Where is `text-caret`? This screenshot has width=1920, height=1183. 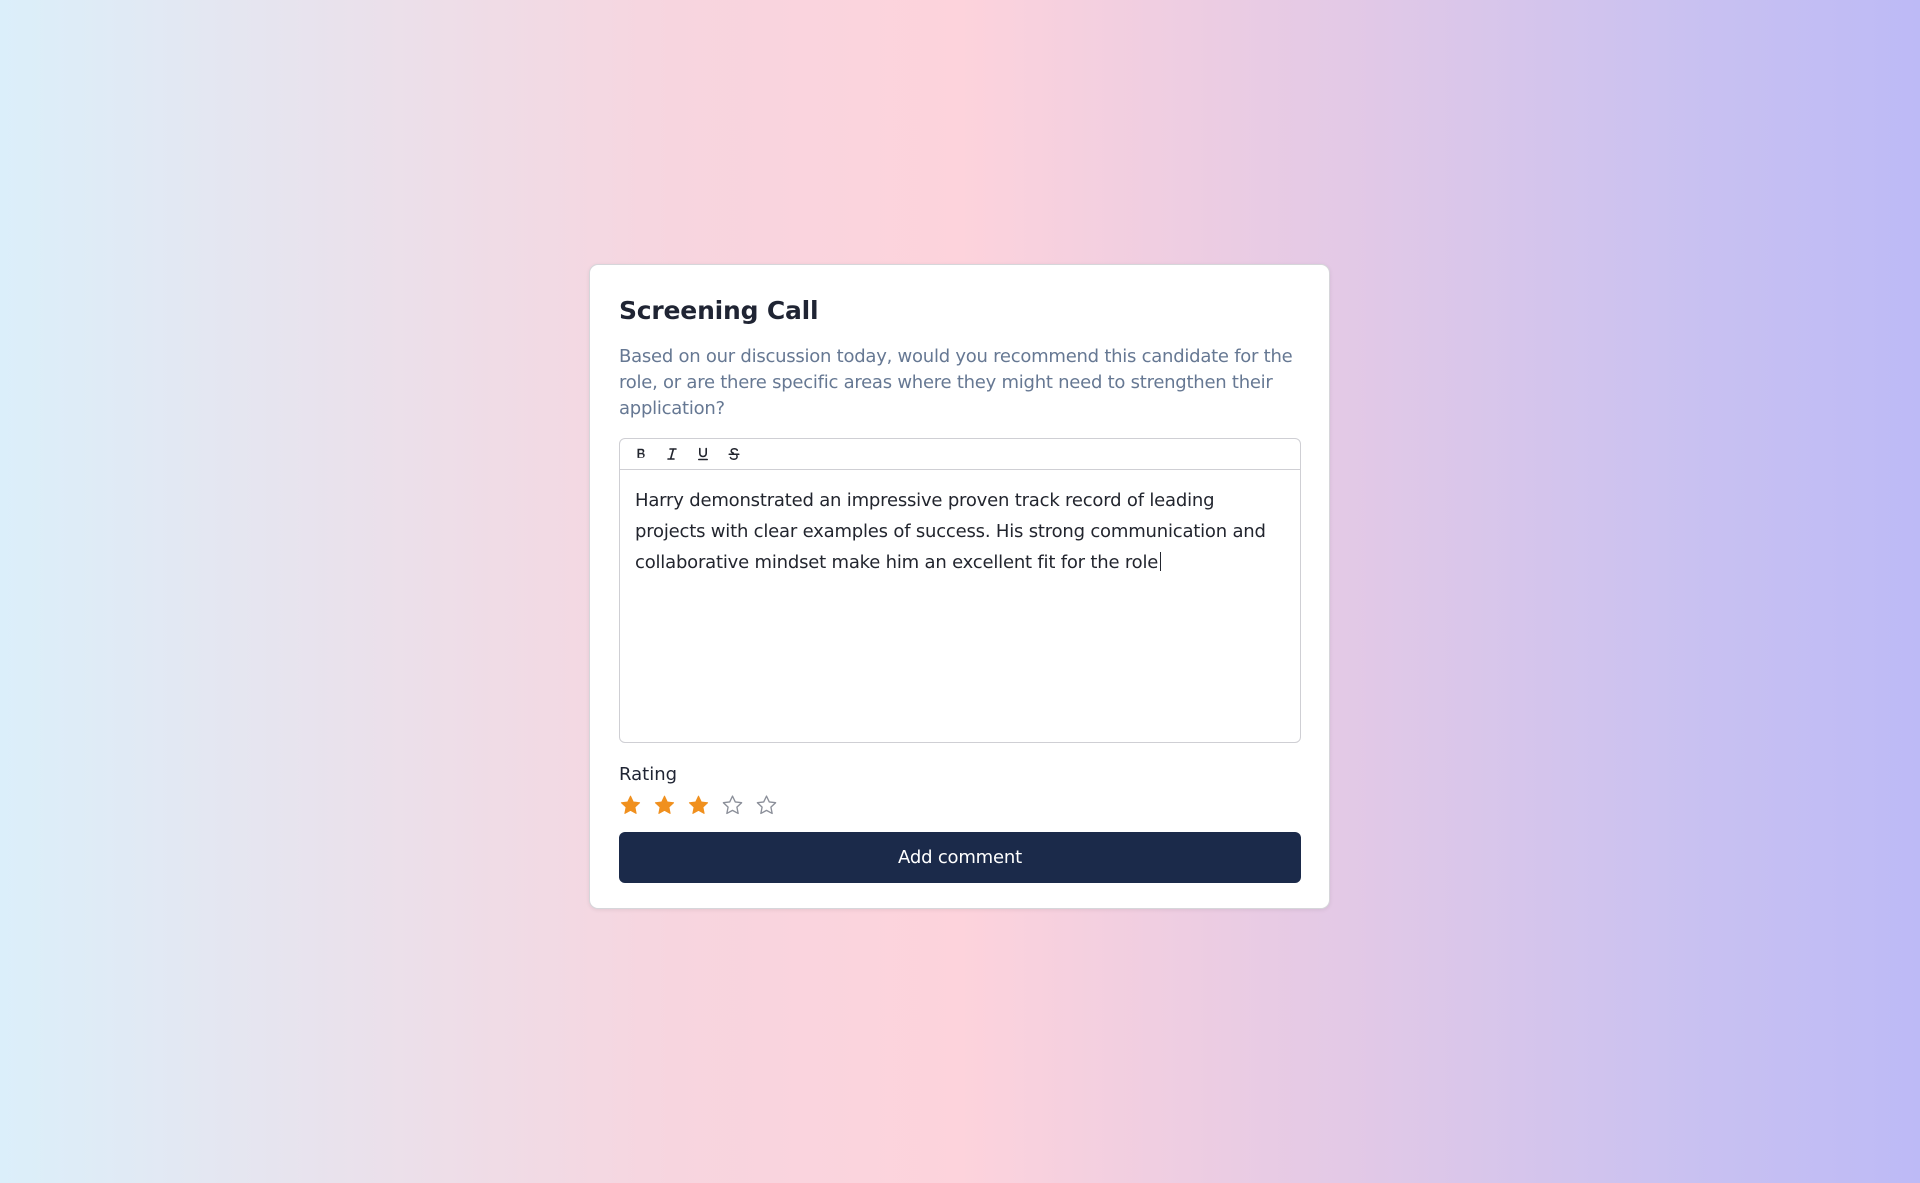
text-caret is located at coordinates (1161, 561).